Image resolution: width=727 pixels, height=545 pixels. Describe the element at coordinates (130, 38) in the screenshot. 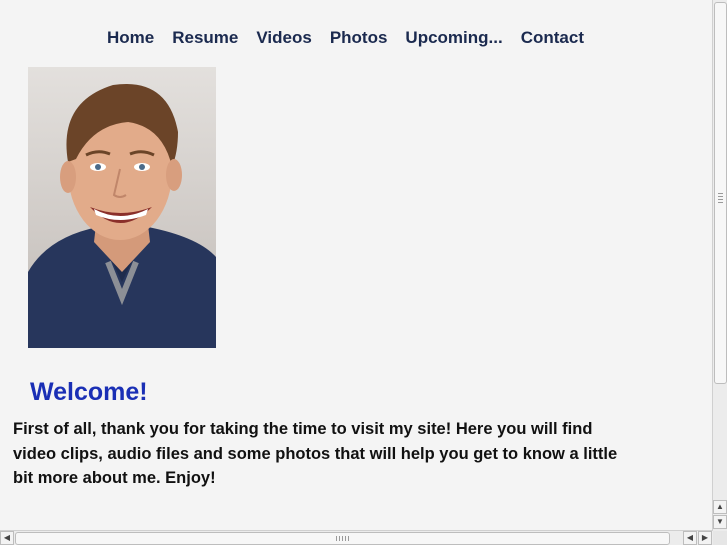

I see `nav-link-home: Home` at that location.